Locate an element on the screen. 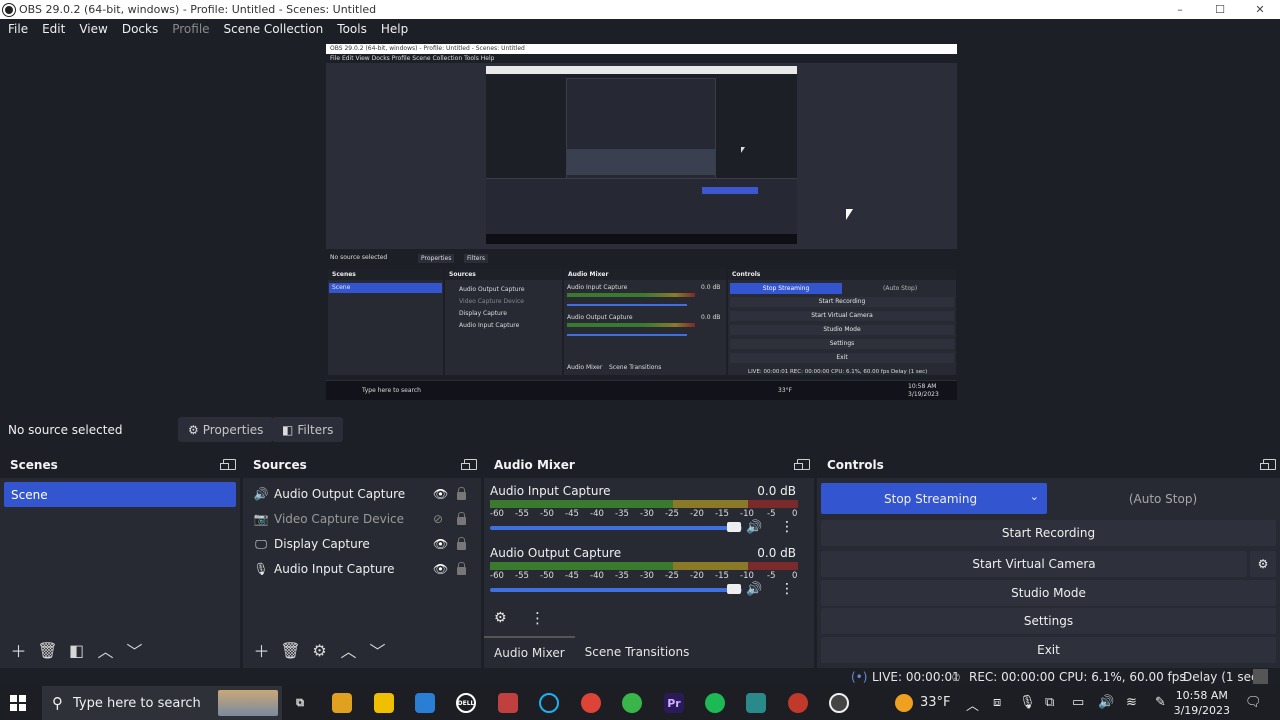  mixer-settings-icon: ⚙ is located at coordinates (500, 618).